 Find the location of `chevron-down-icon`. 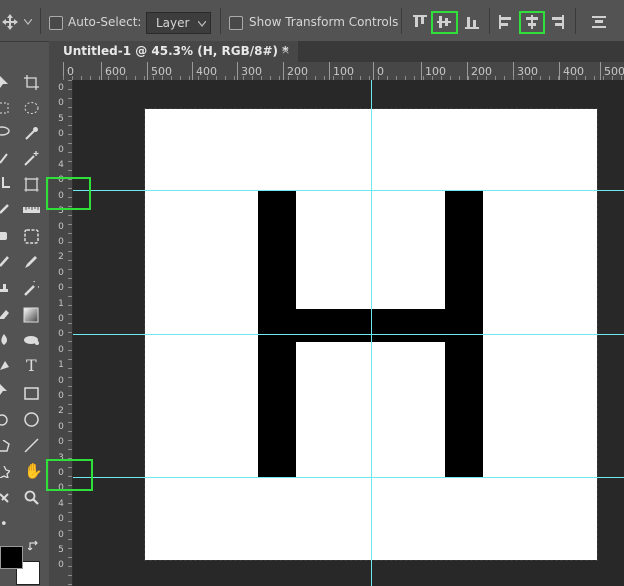

chevron-down-icon is located at coordinates (28, 22).